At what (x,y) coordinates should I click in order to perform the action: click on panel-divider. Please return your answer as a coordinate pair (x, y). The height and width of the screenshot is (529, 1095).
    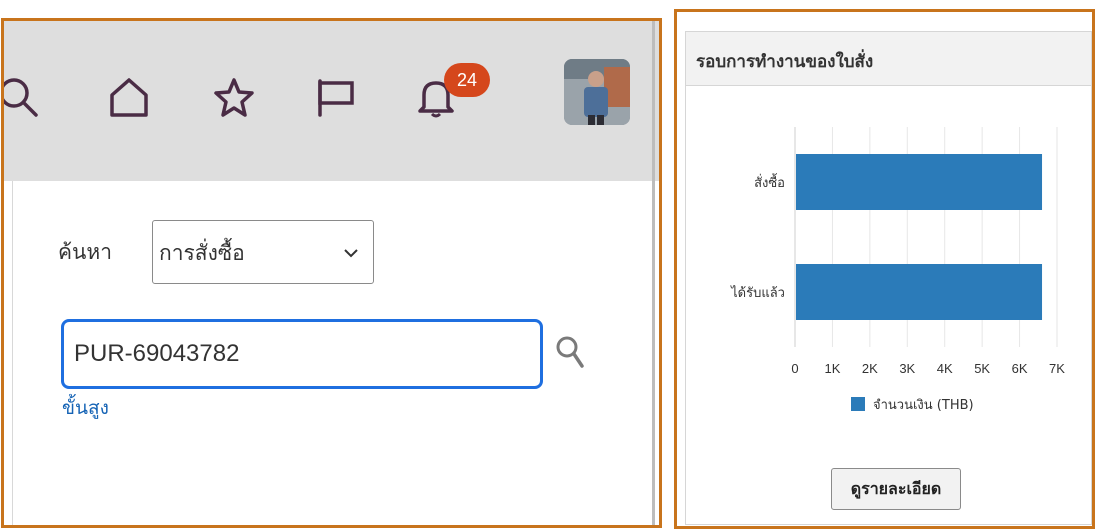
    Looking at the image, I should click on (653, 273).